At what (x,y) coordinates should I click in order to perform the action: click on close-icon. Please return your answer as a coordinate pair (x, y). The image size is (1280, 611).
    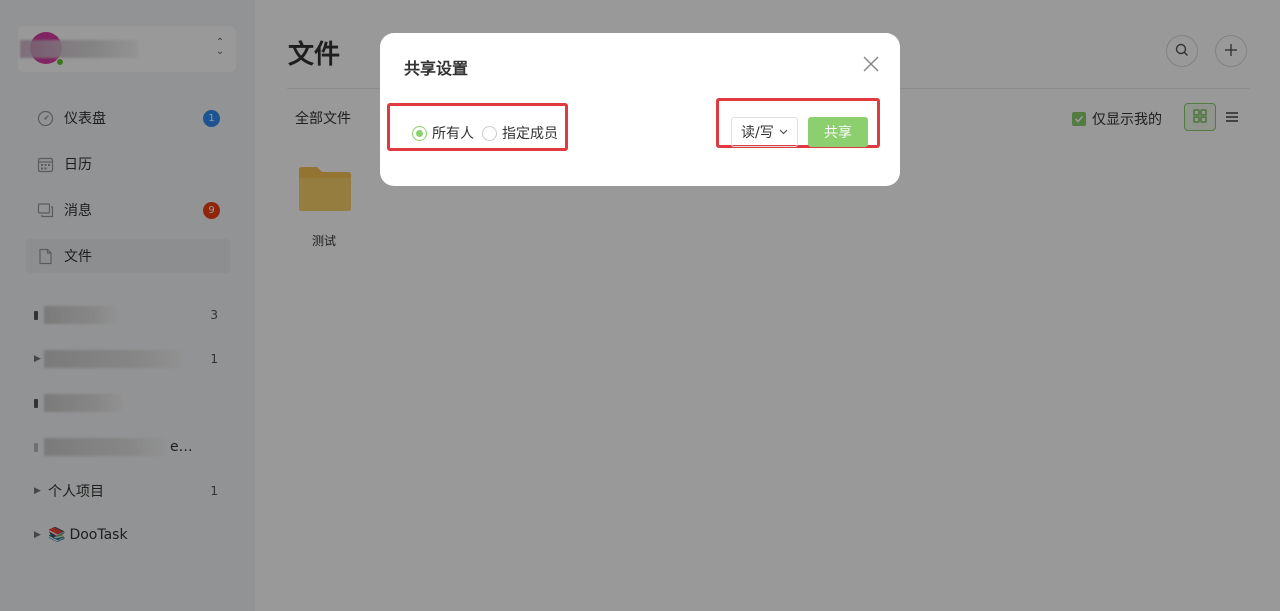
    Looking at the image, I should click on (871, 66).